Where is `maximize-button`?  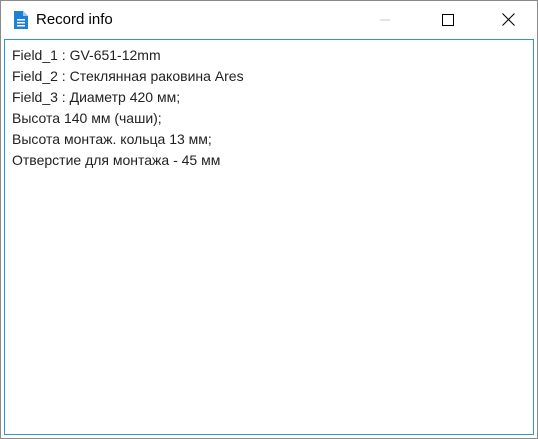
maximize-button is located at coordinates (448, 19).